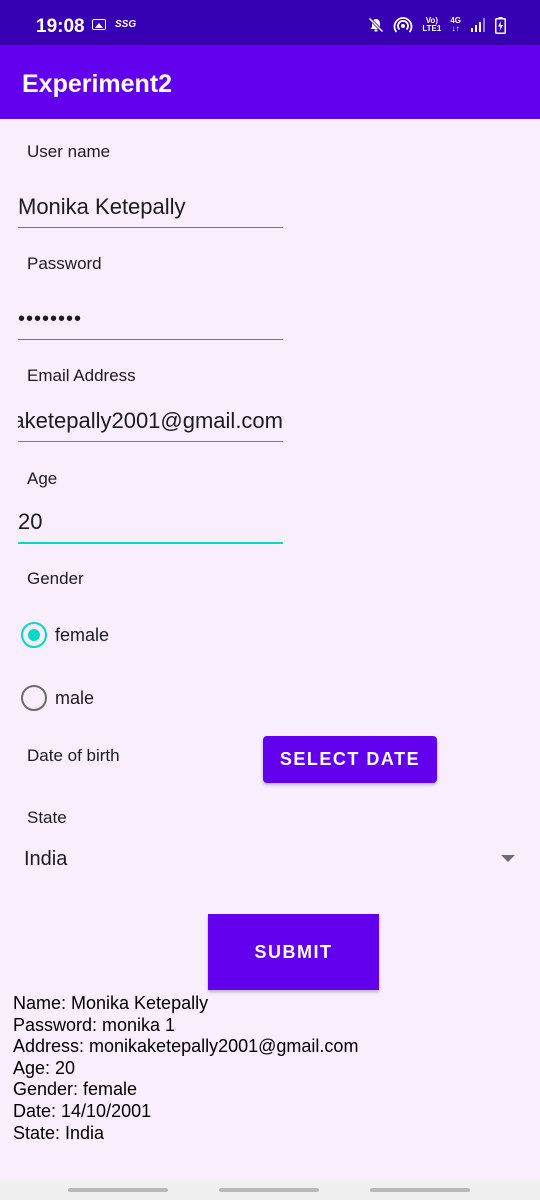 Image resolution: width=540 pixels, height=1200 pixels. Describe the element at coordinates (508, 858) in the screenshot. I see `dropdown-arrow-icon` at that location.